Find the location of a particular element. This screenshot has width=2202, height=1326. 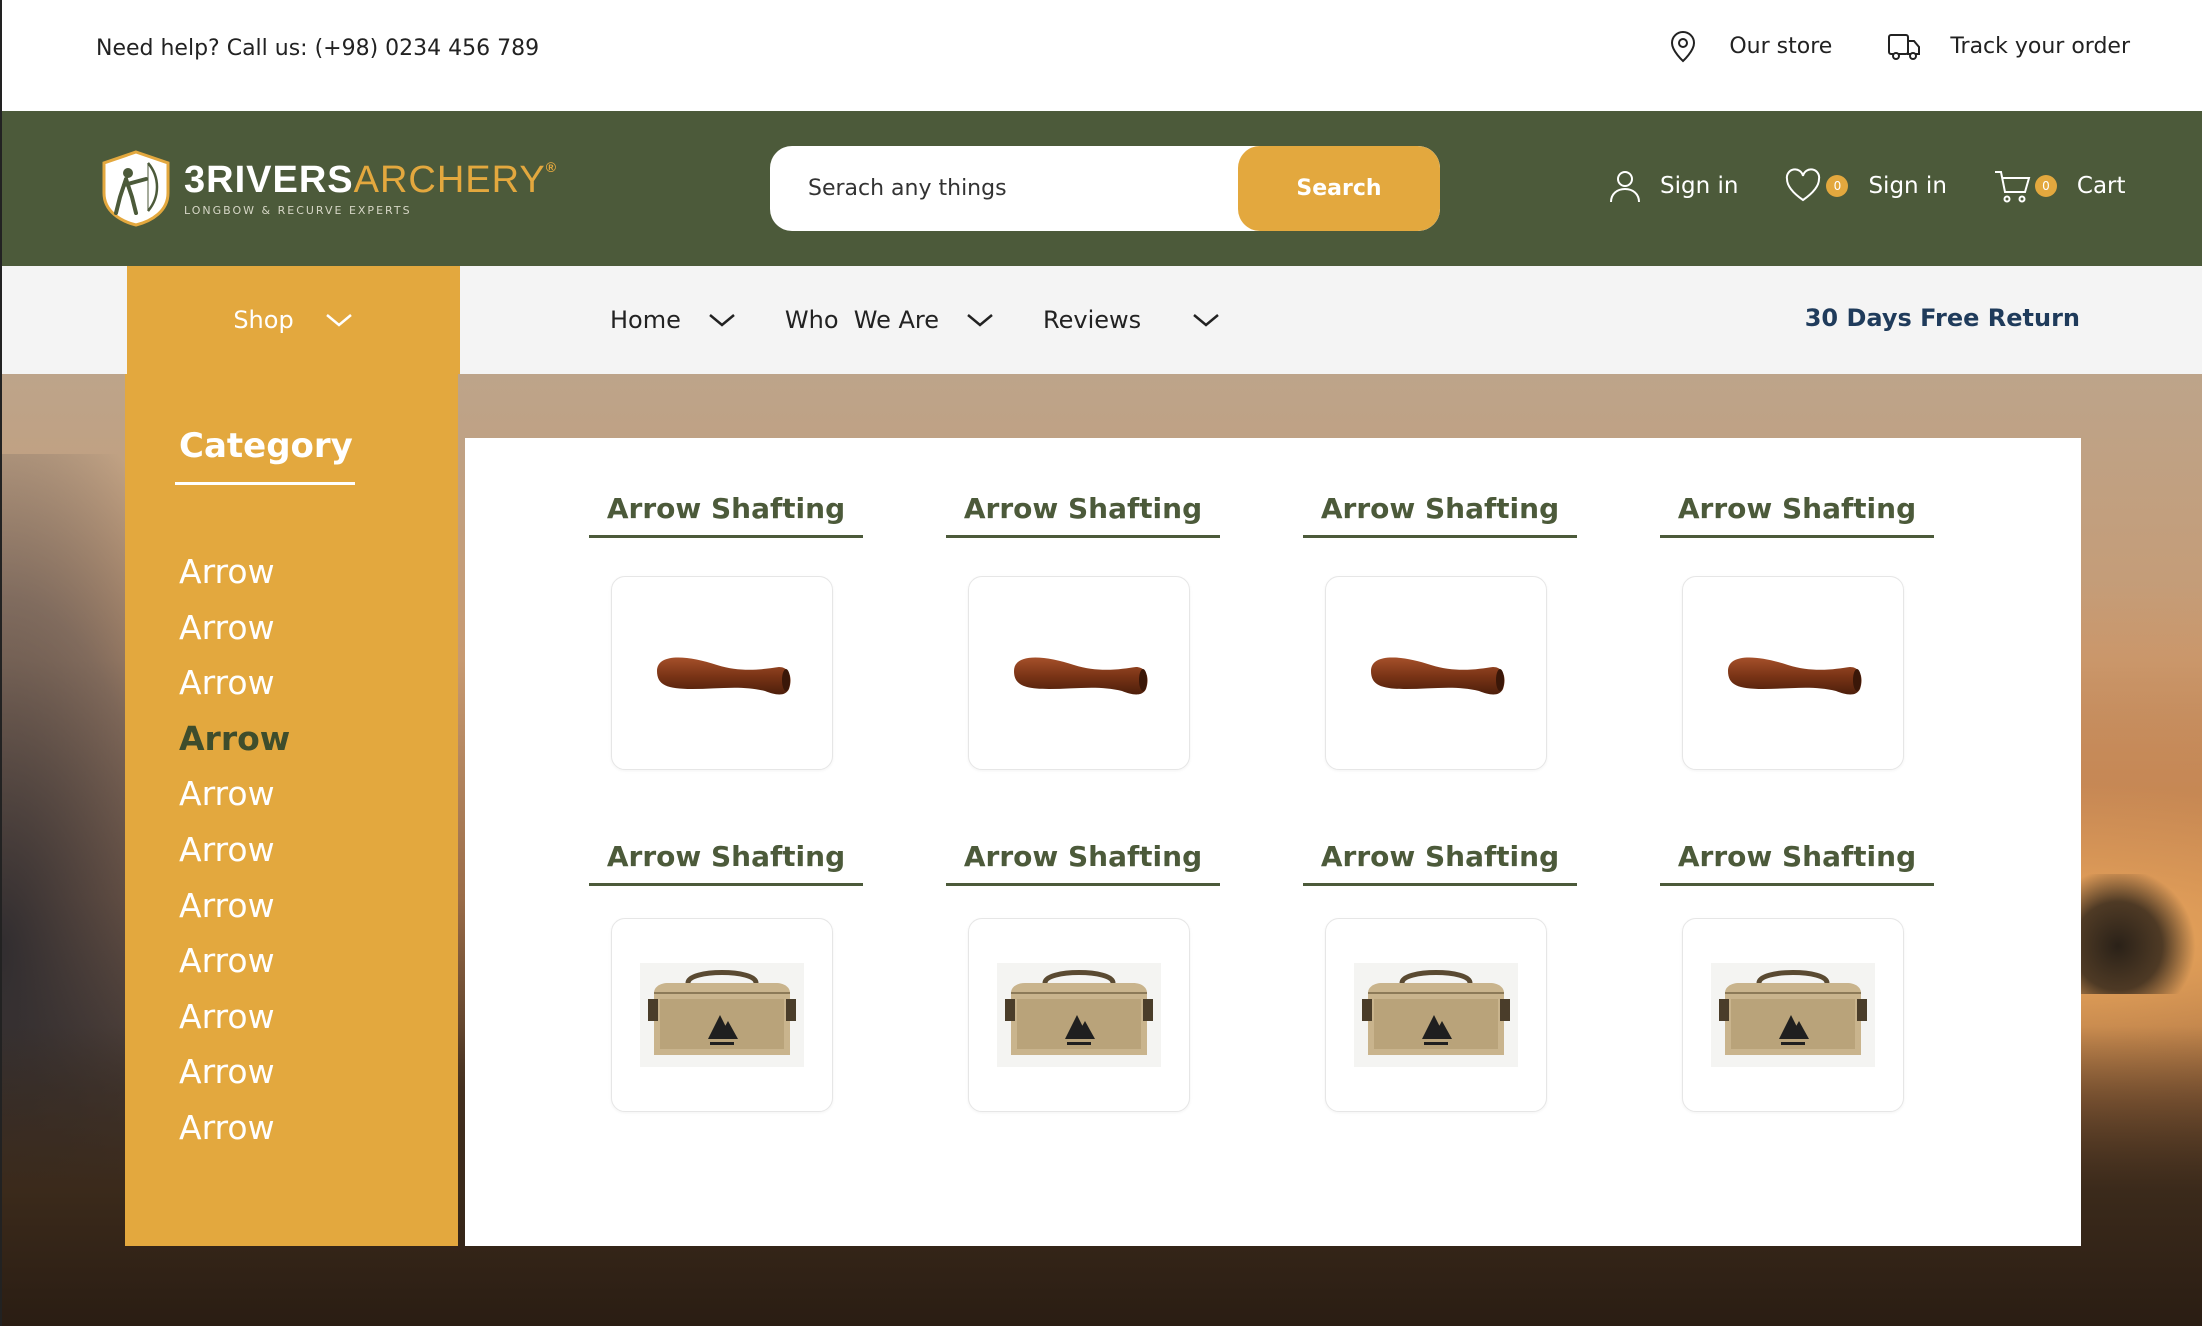

wishlist-link: 0 Sign in is located at coordinates (1865, 186).